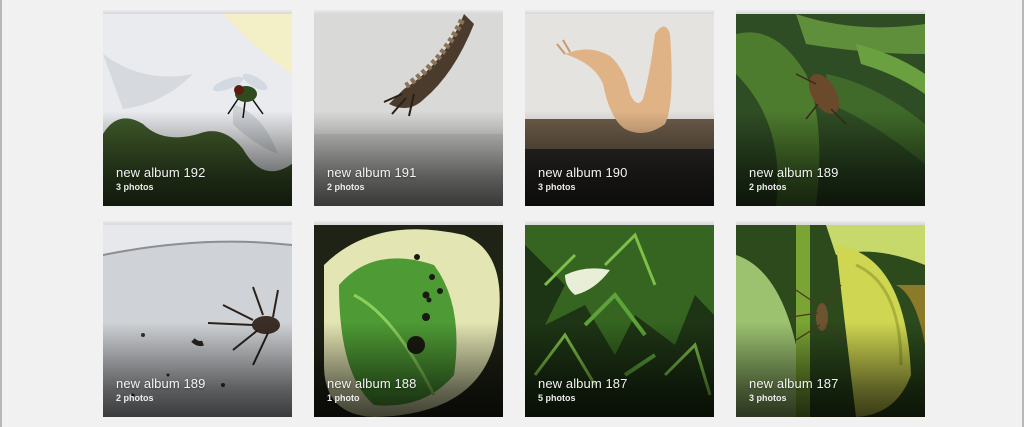 This screenshot has width=1024, height=427. I want to click on album-card: new album 191 2 photos, so click(408, 110).